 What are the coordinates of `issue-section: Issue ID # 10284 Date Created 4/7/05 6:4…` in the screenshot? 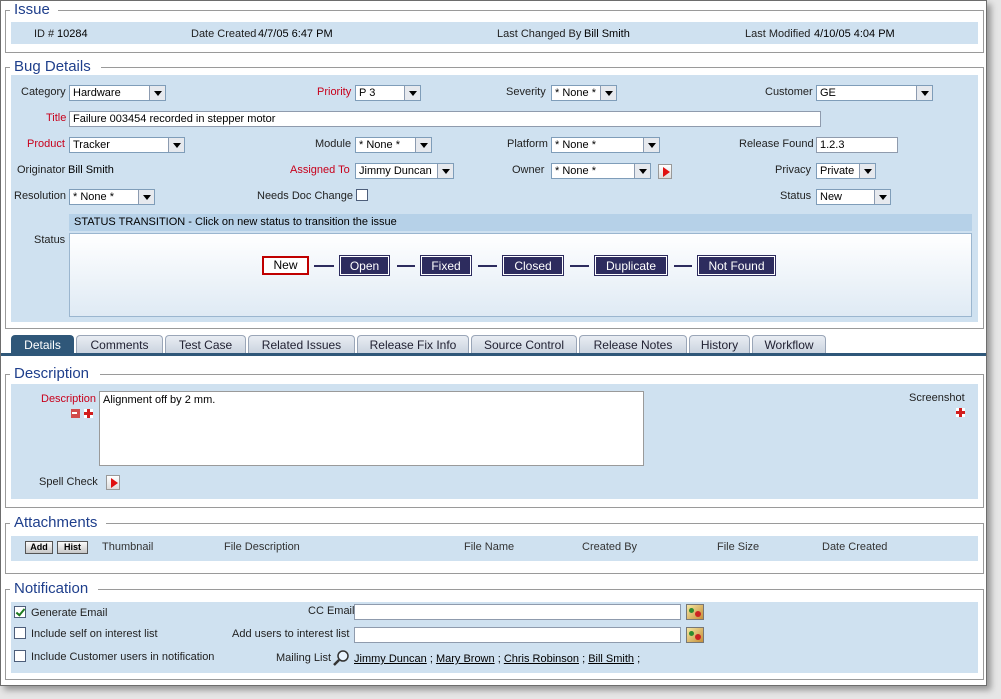 It's located at (494, 27).